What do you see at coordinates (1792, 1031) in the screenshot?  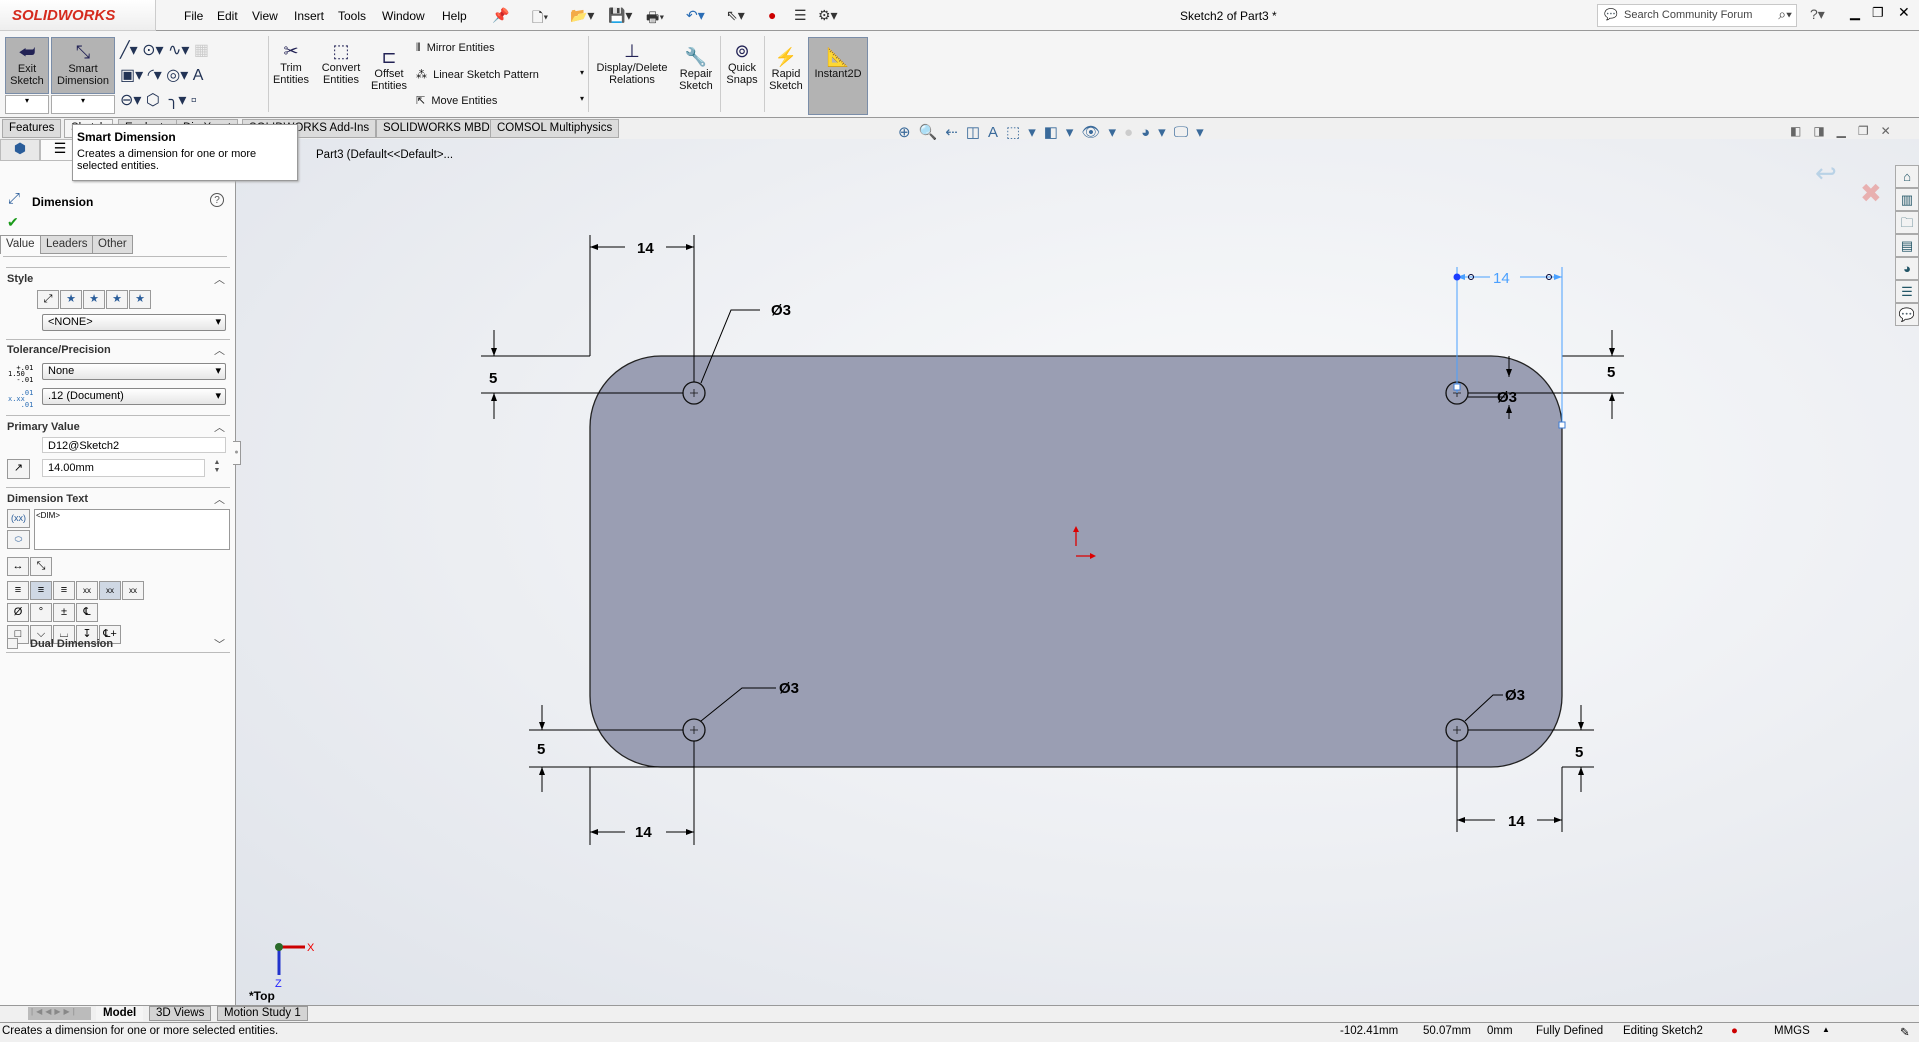 I see `unit-system-selector: MMGS` at bounding box center [1792, 1031].